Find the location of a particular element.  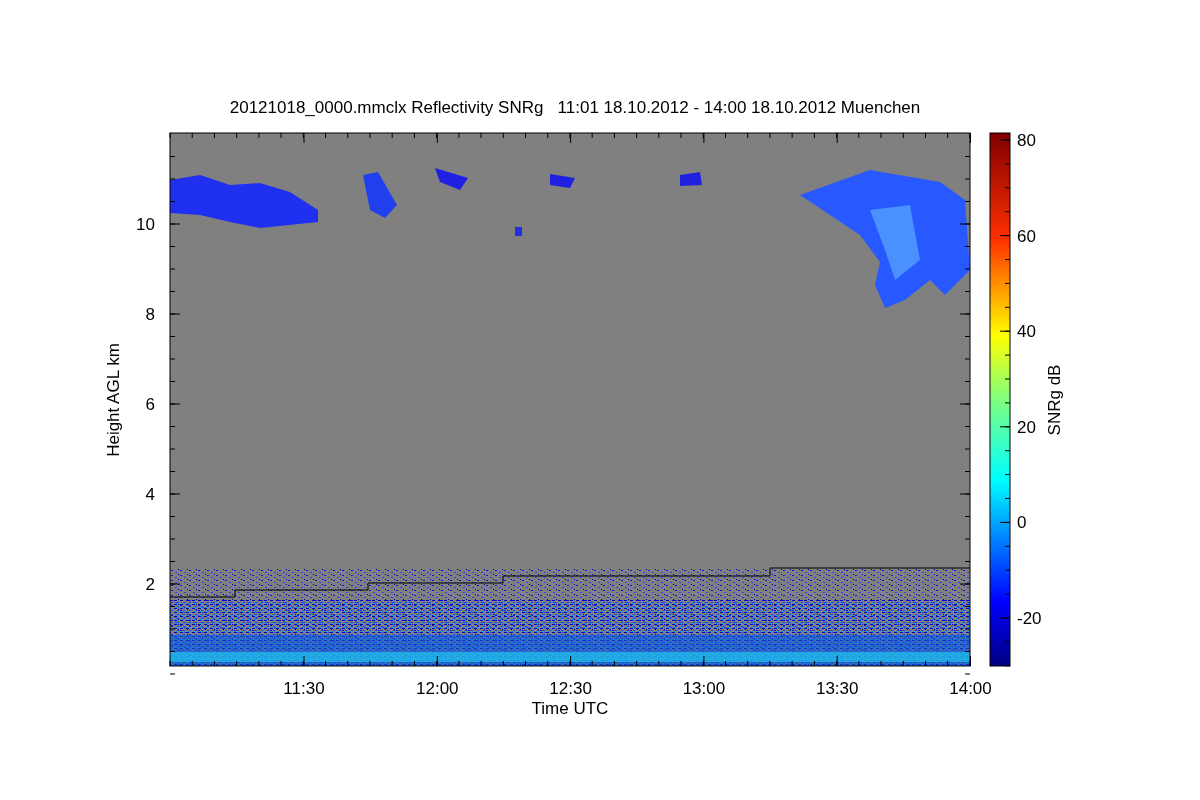

x-axis-label: Time UTC is located at coordinates (570, 708).